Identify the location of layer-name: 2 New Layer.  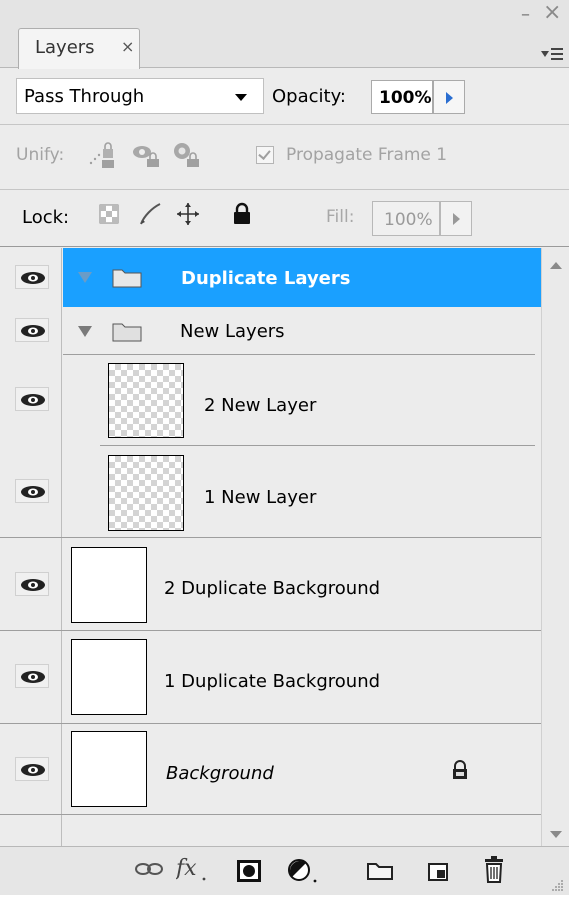
(260, 405).